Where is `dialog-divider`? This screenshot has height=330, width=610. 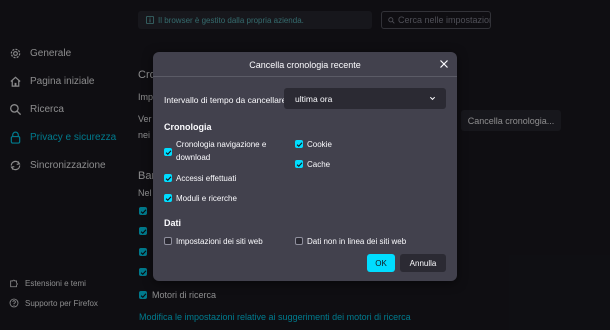
dialog-divider is located at coordinates (305, 76).